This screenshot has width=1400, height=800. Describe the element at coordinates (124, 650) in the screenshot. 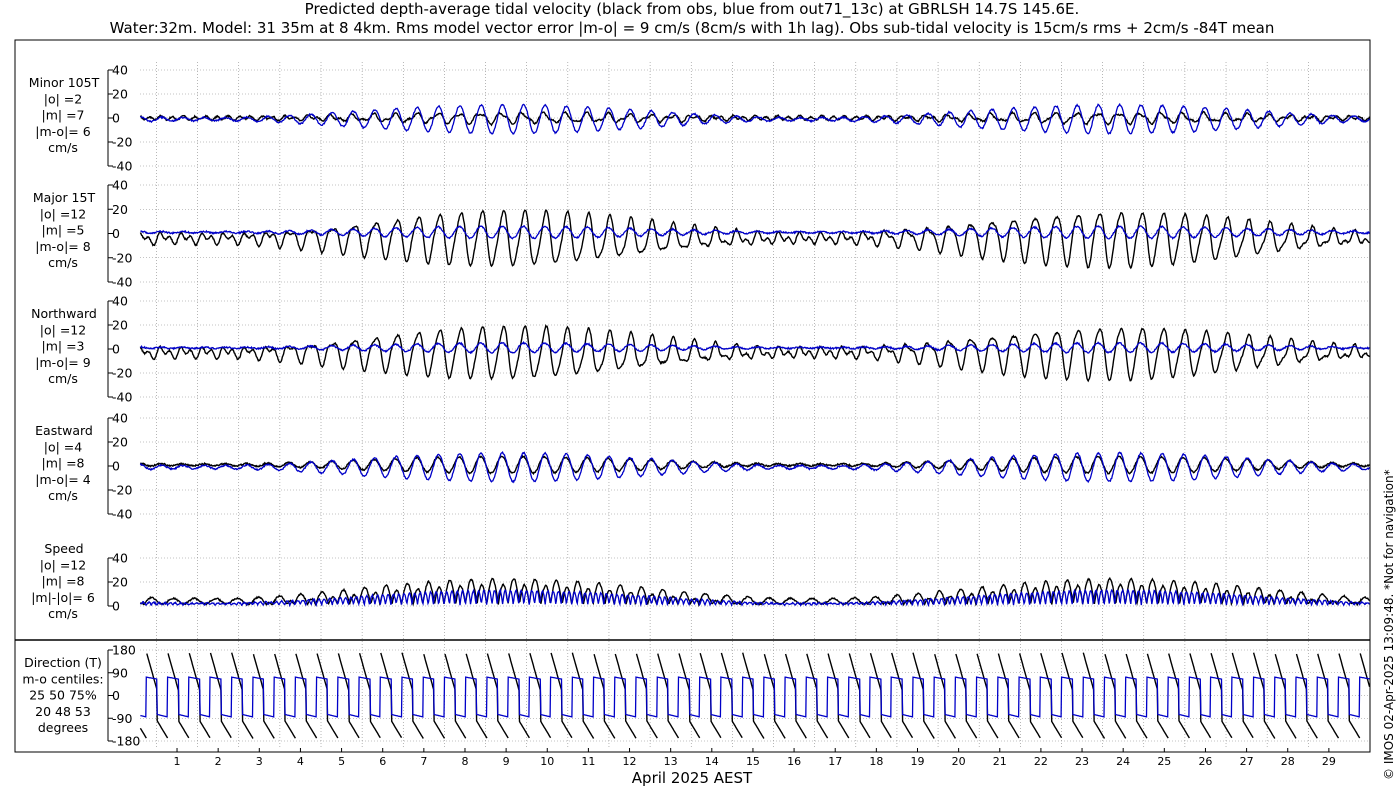

I see `y-tick-label: 180` at that location.